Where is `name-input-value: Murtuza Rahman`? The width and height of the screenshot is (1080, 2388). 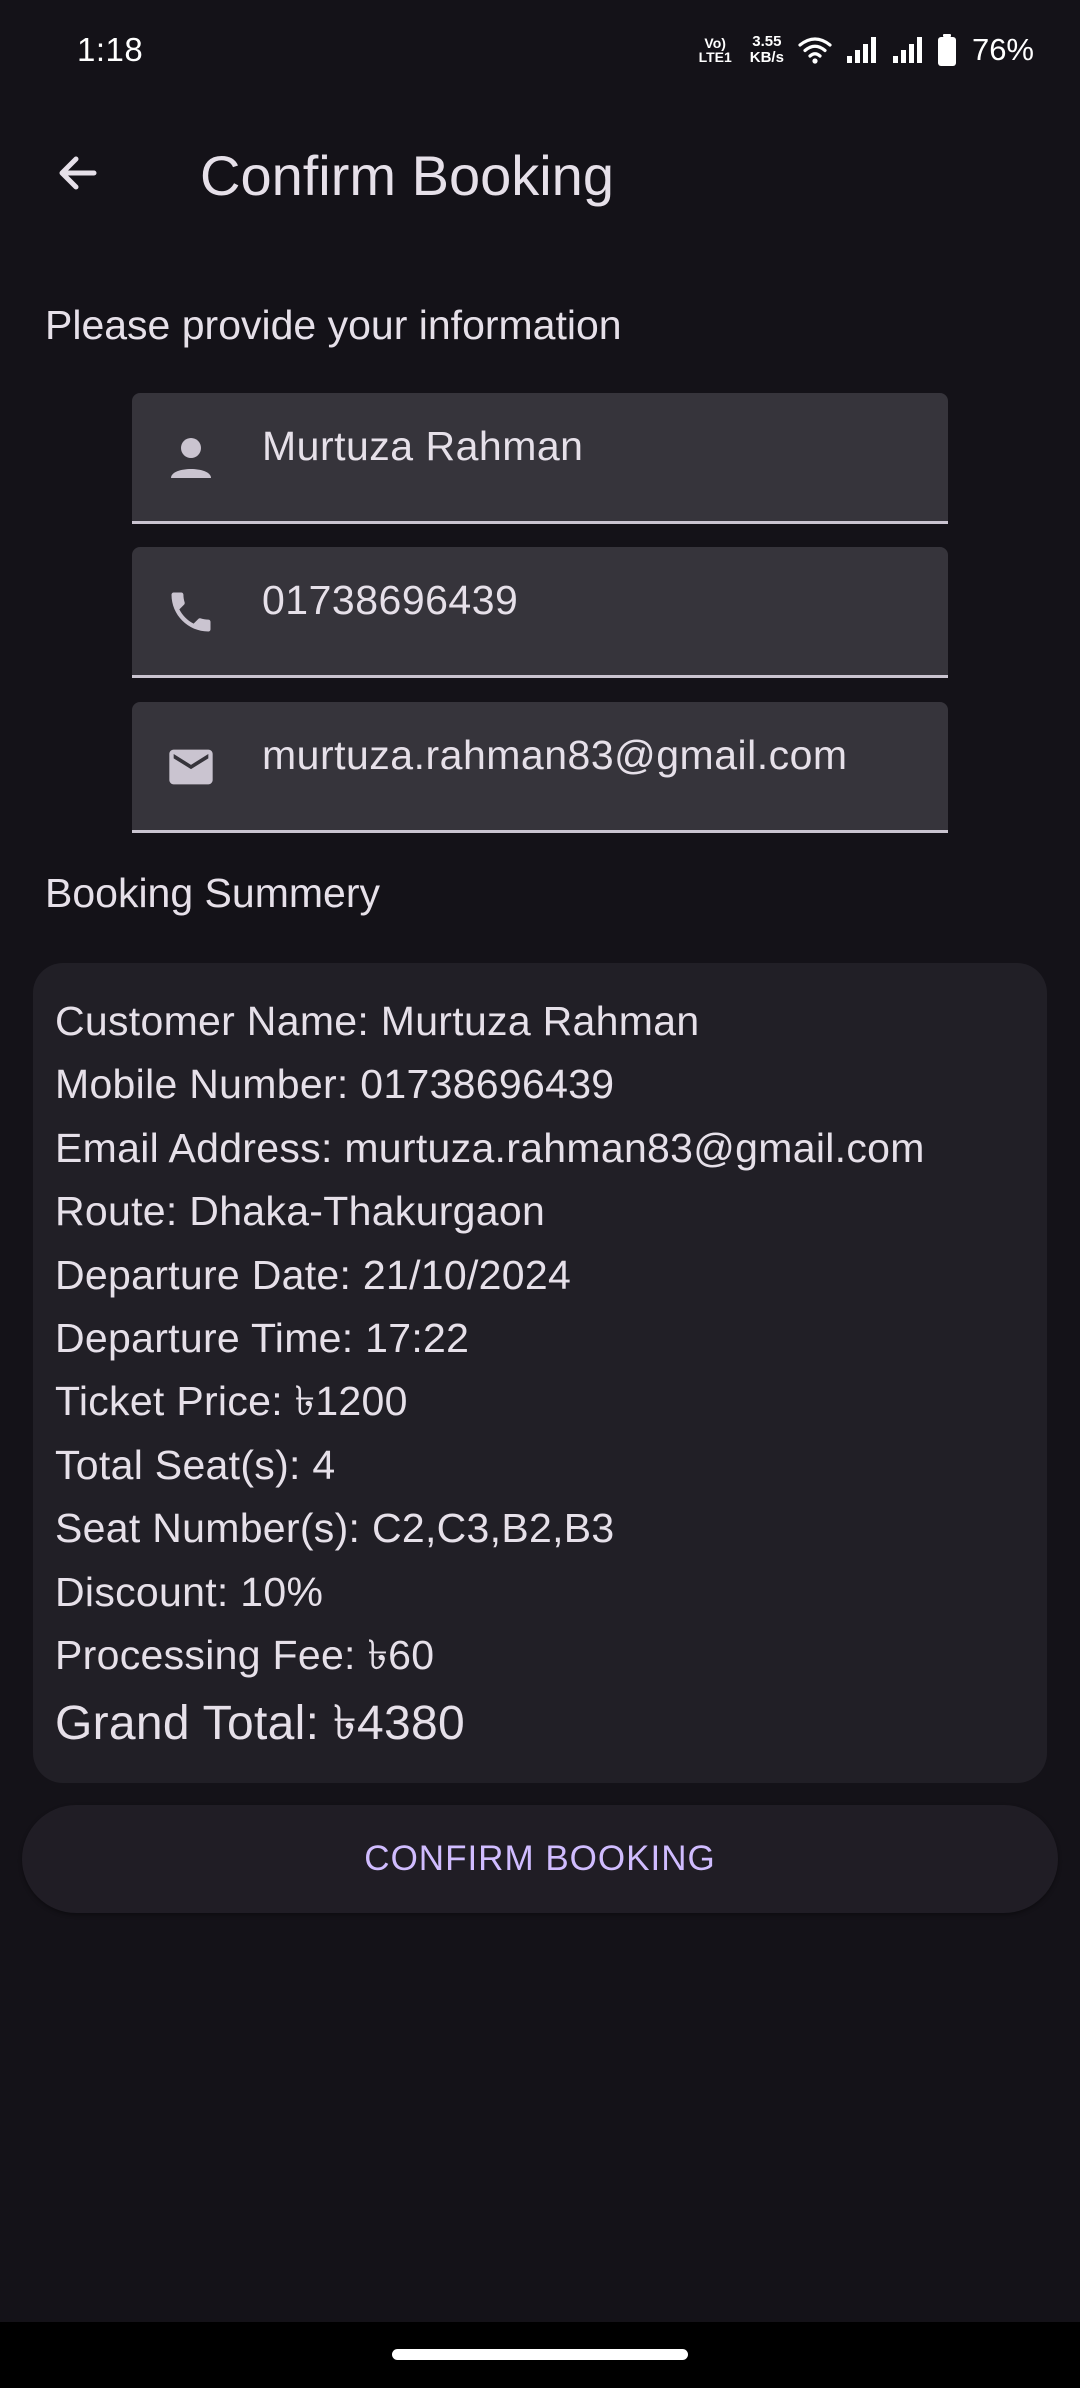
name-input-value: Murtuza Rahman is located at coordinates (587, 446).